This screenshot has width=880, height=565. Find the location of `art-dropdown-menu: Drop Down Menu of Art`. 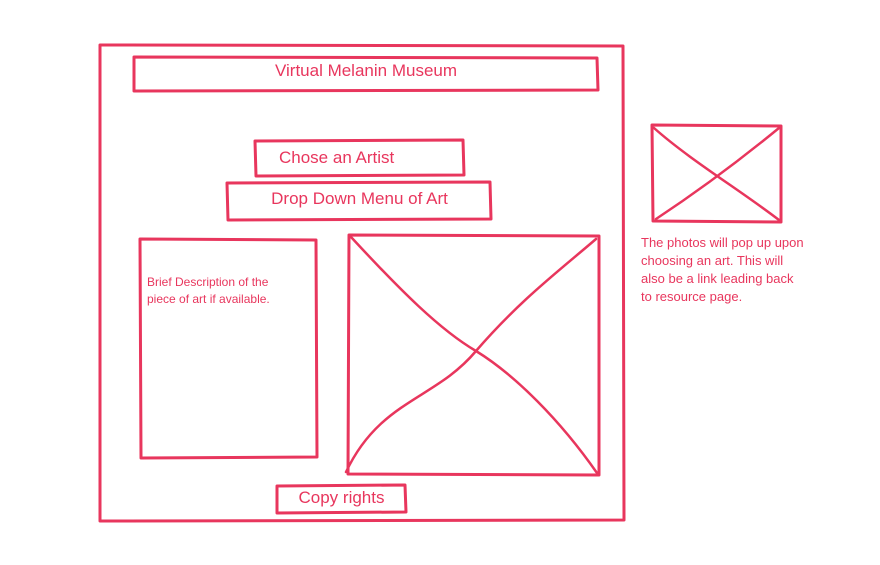

art-dropdown-menu: Drop Down Menu of Art is located at coordinates (359, 199).